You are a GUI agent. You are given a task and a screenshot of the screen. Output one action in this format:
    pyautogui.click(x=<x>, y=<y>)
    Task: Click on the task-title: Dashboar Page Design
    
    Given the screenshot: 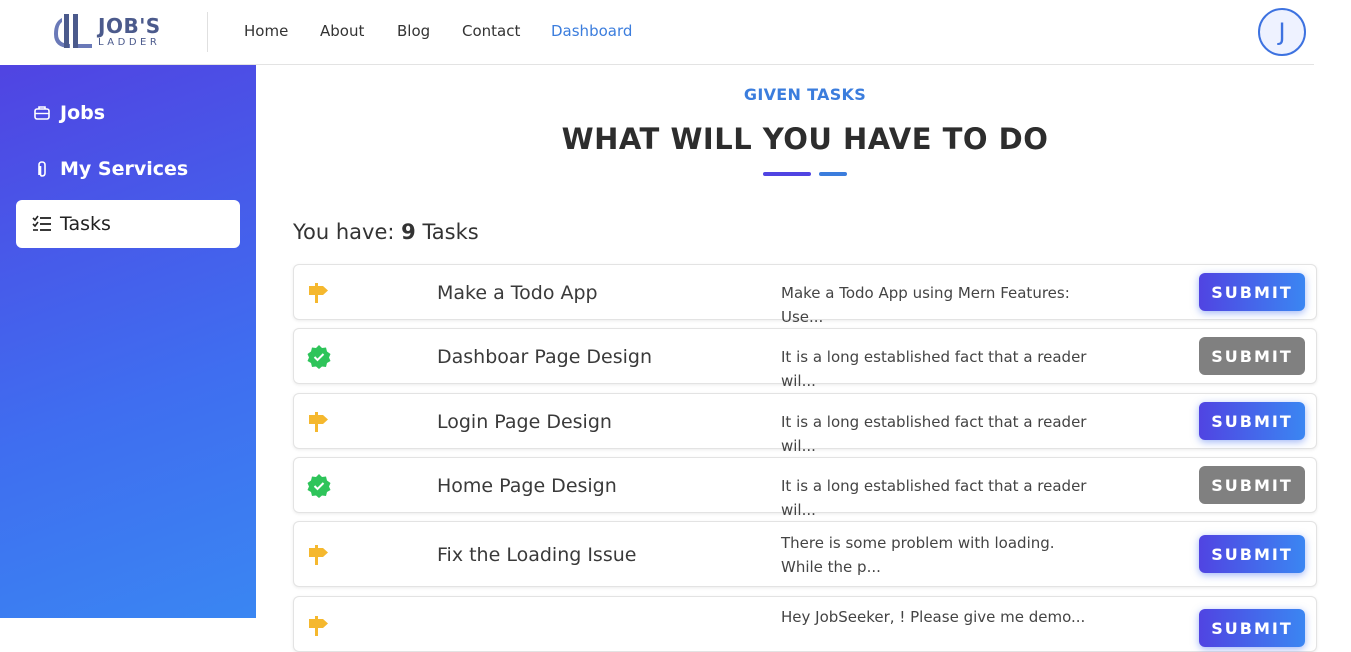 What is the action you would take?
    pyautogui.click(x=545, y=357)
    